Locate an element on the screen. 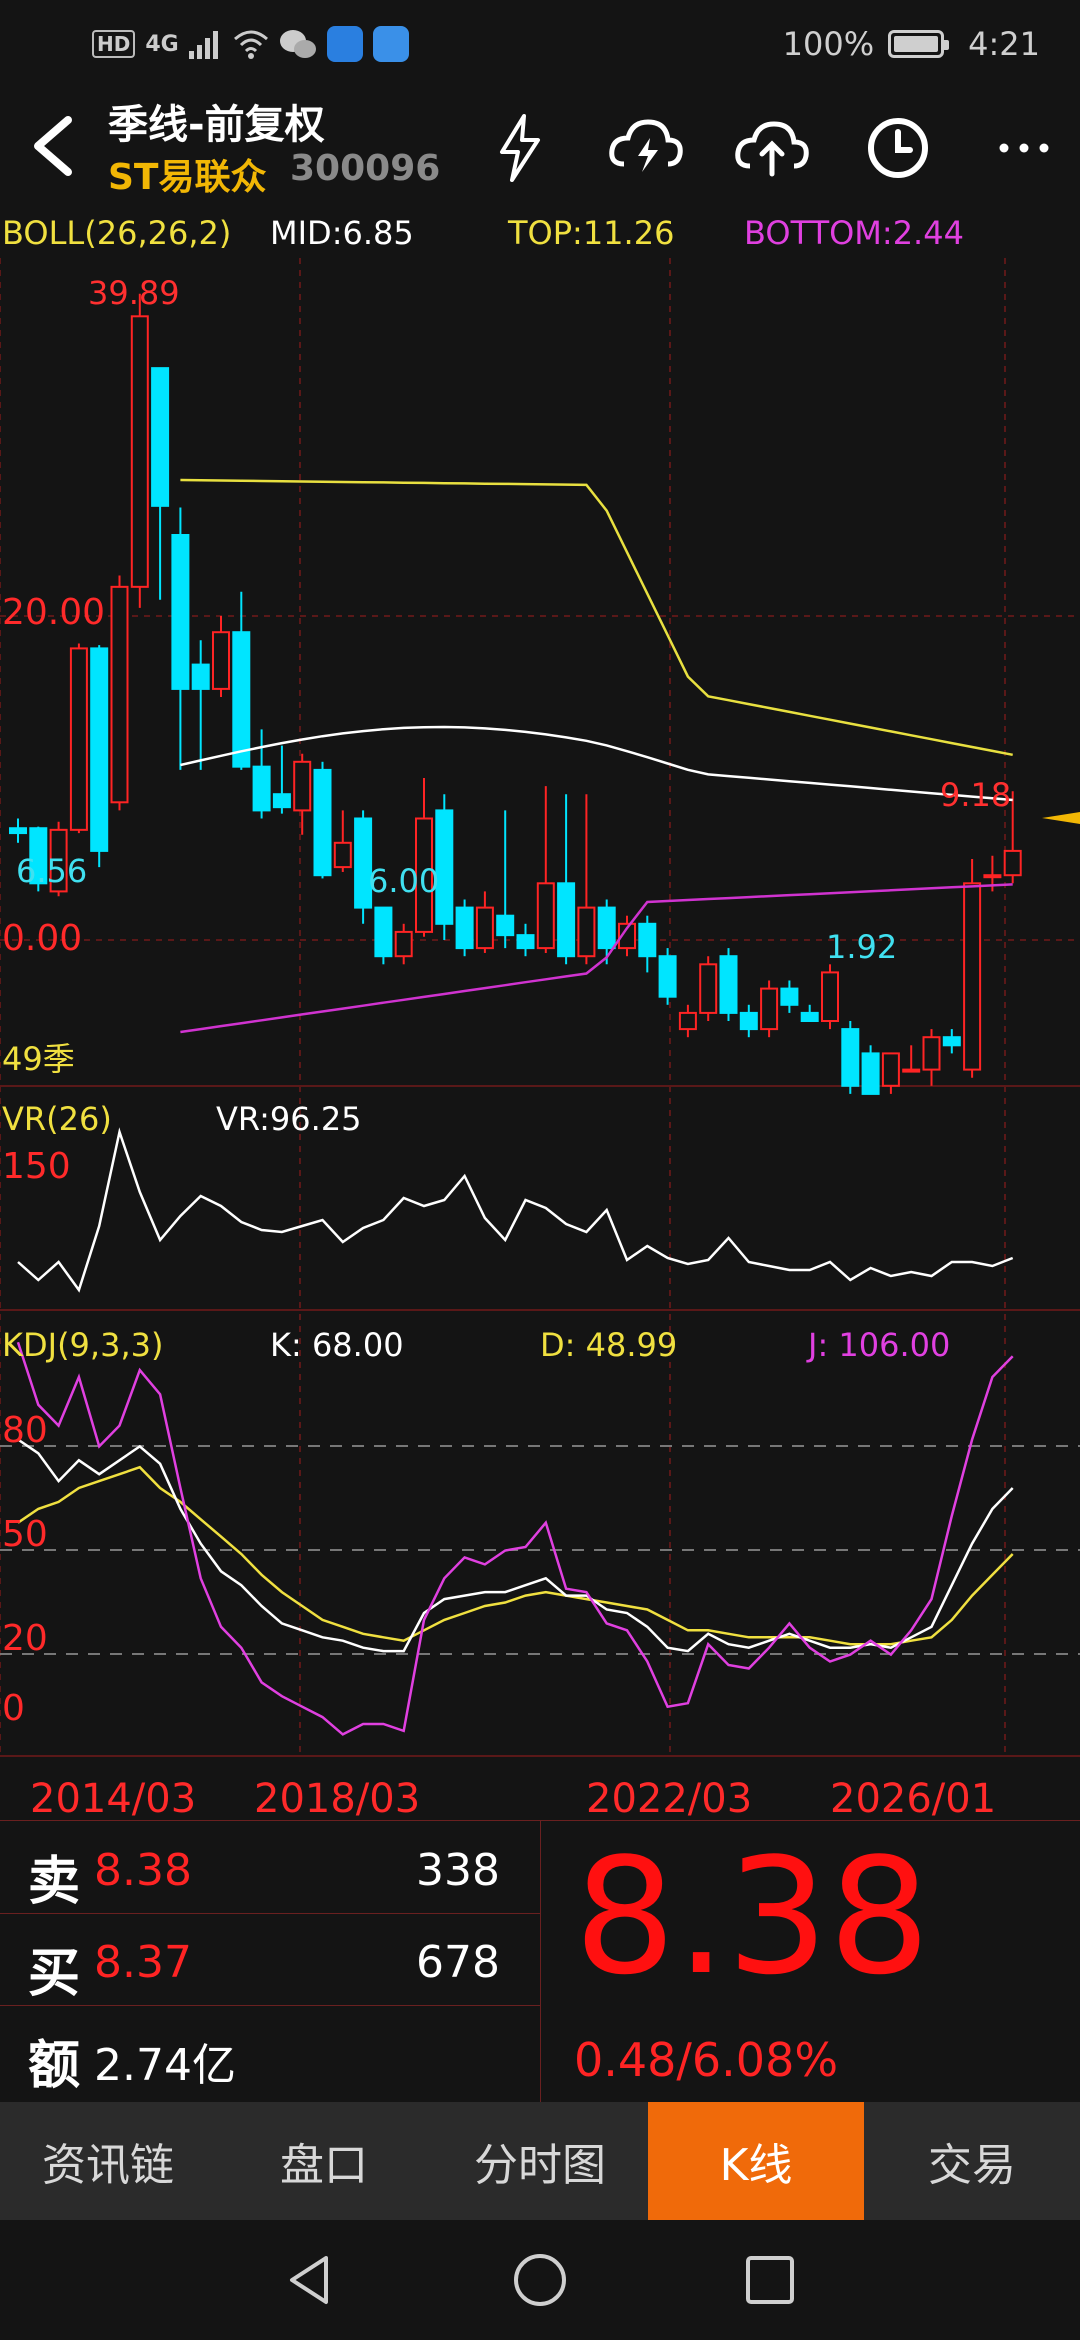 The height and width of the screenshot is (2340, 1080). vr-line is located at coordinates (515, 1210).